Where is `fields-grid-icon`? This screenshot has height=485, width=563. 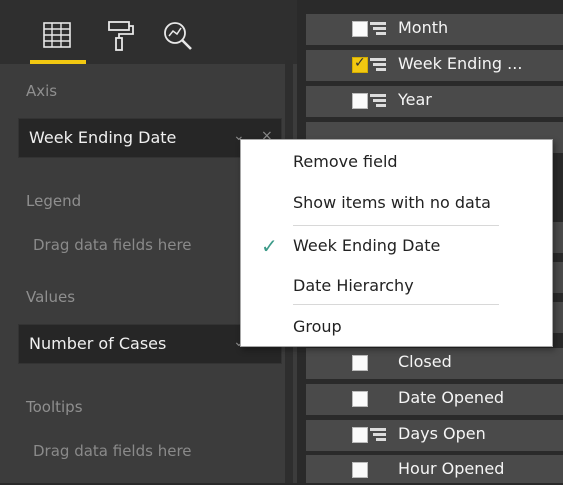
fields-grid-icon is located at coordinates (58, 36).